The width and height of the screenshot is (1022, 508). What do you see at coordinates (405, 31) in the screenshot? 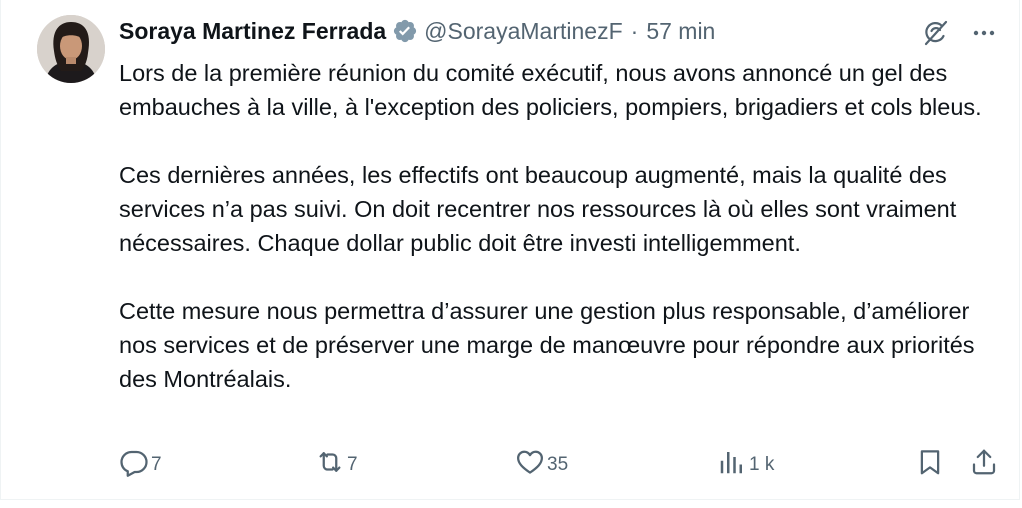
I see `verified-badge-icon` at bounding box center [405, 31].